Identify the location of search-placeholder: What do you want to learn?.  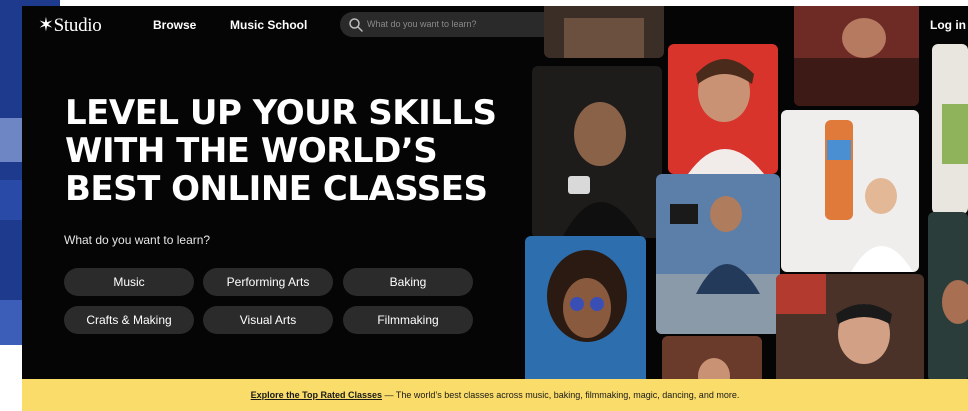
(422, 24).